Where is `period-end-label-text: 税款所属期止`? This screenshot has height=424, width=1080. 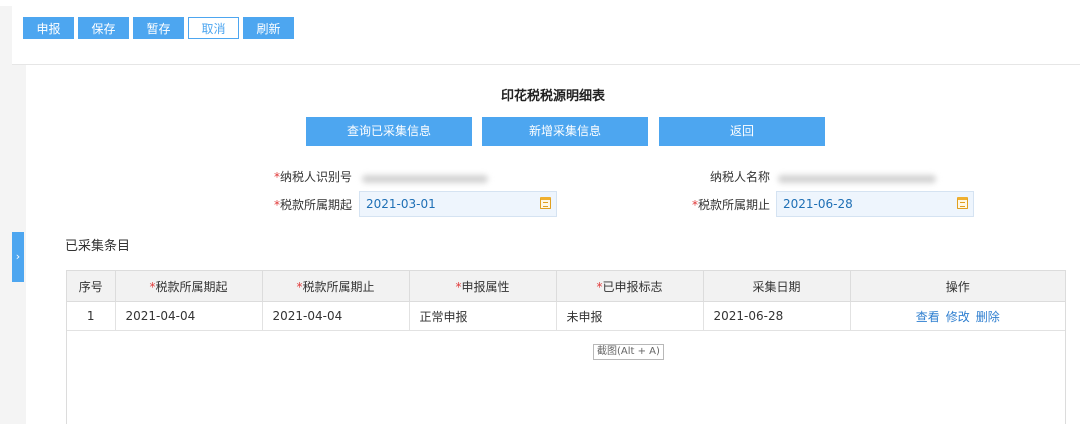 period-end-label-text: 税款所属期止 is located at coordinates (733, 205).